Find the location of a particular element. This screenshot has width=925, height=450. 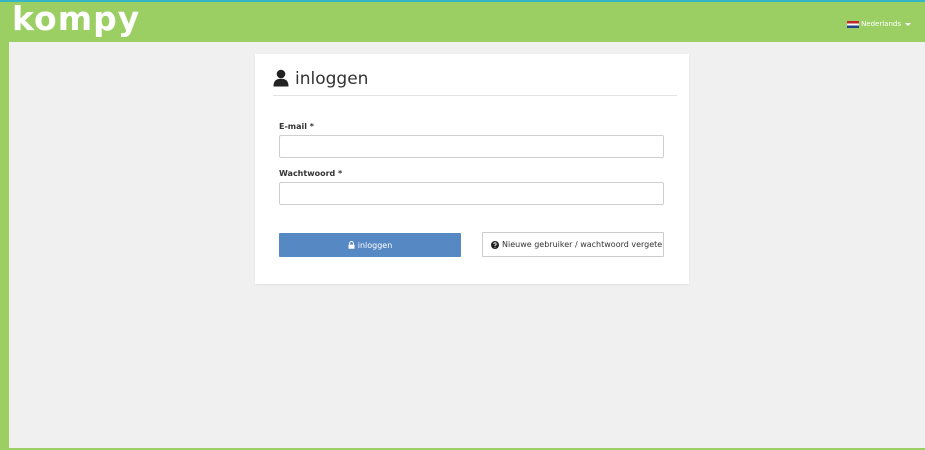

new-user-forgot-password-button: Nieuwe gebruiker / wachtwoord vergeten is located at coordinates (573, 244).